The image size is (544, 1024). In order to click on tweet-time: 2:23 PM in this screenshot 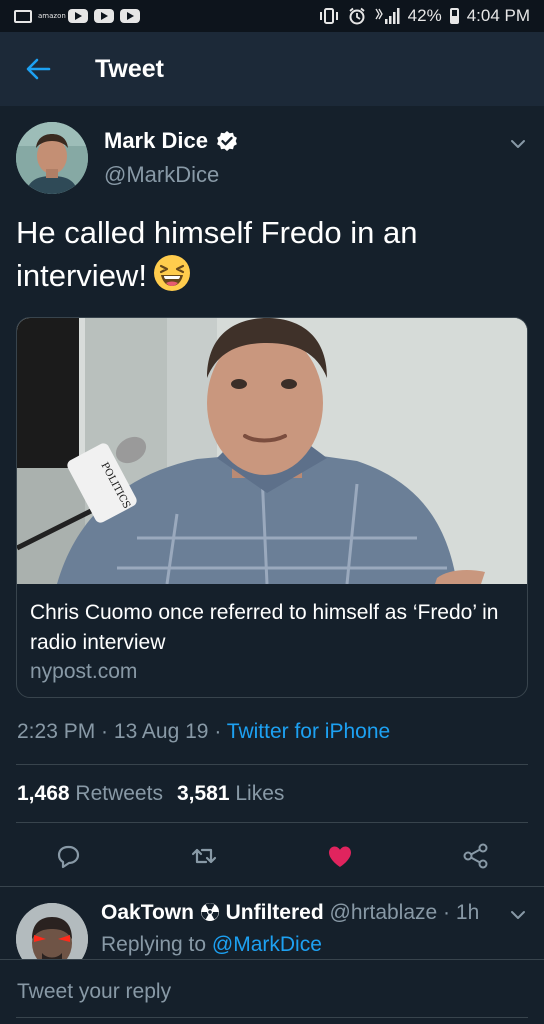, I will do `click(56, 731)`.